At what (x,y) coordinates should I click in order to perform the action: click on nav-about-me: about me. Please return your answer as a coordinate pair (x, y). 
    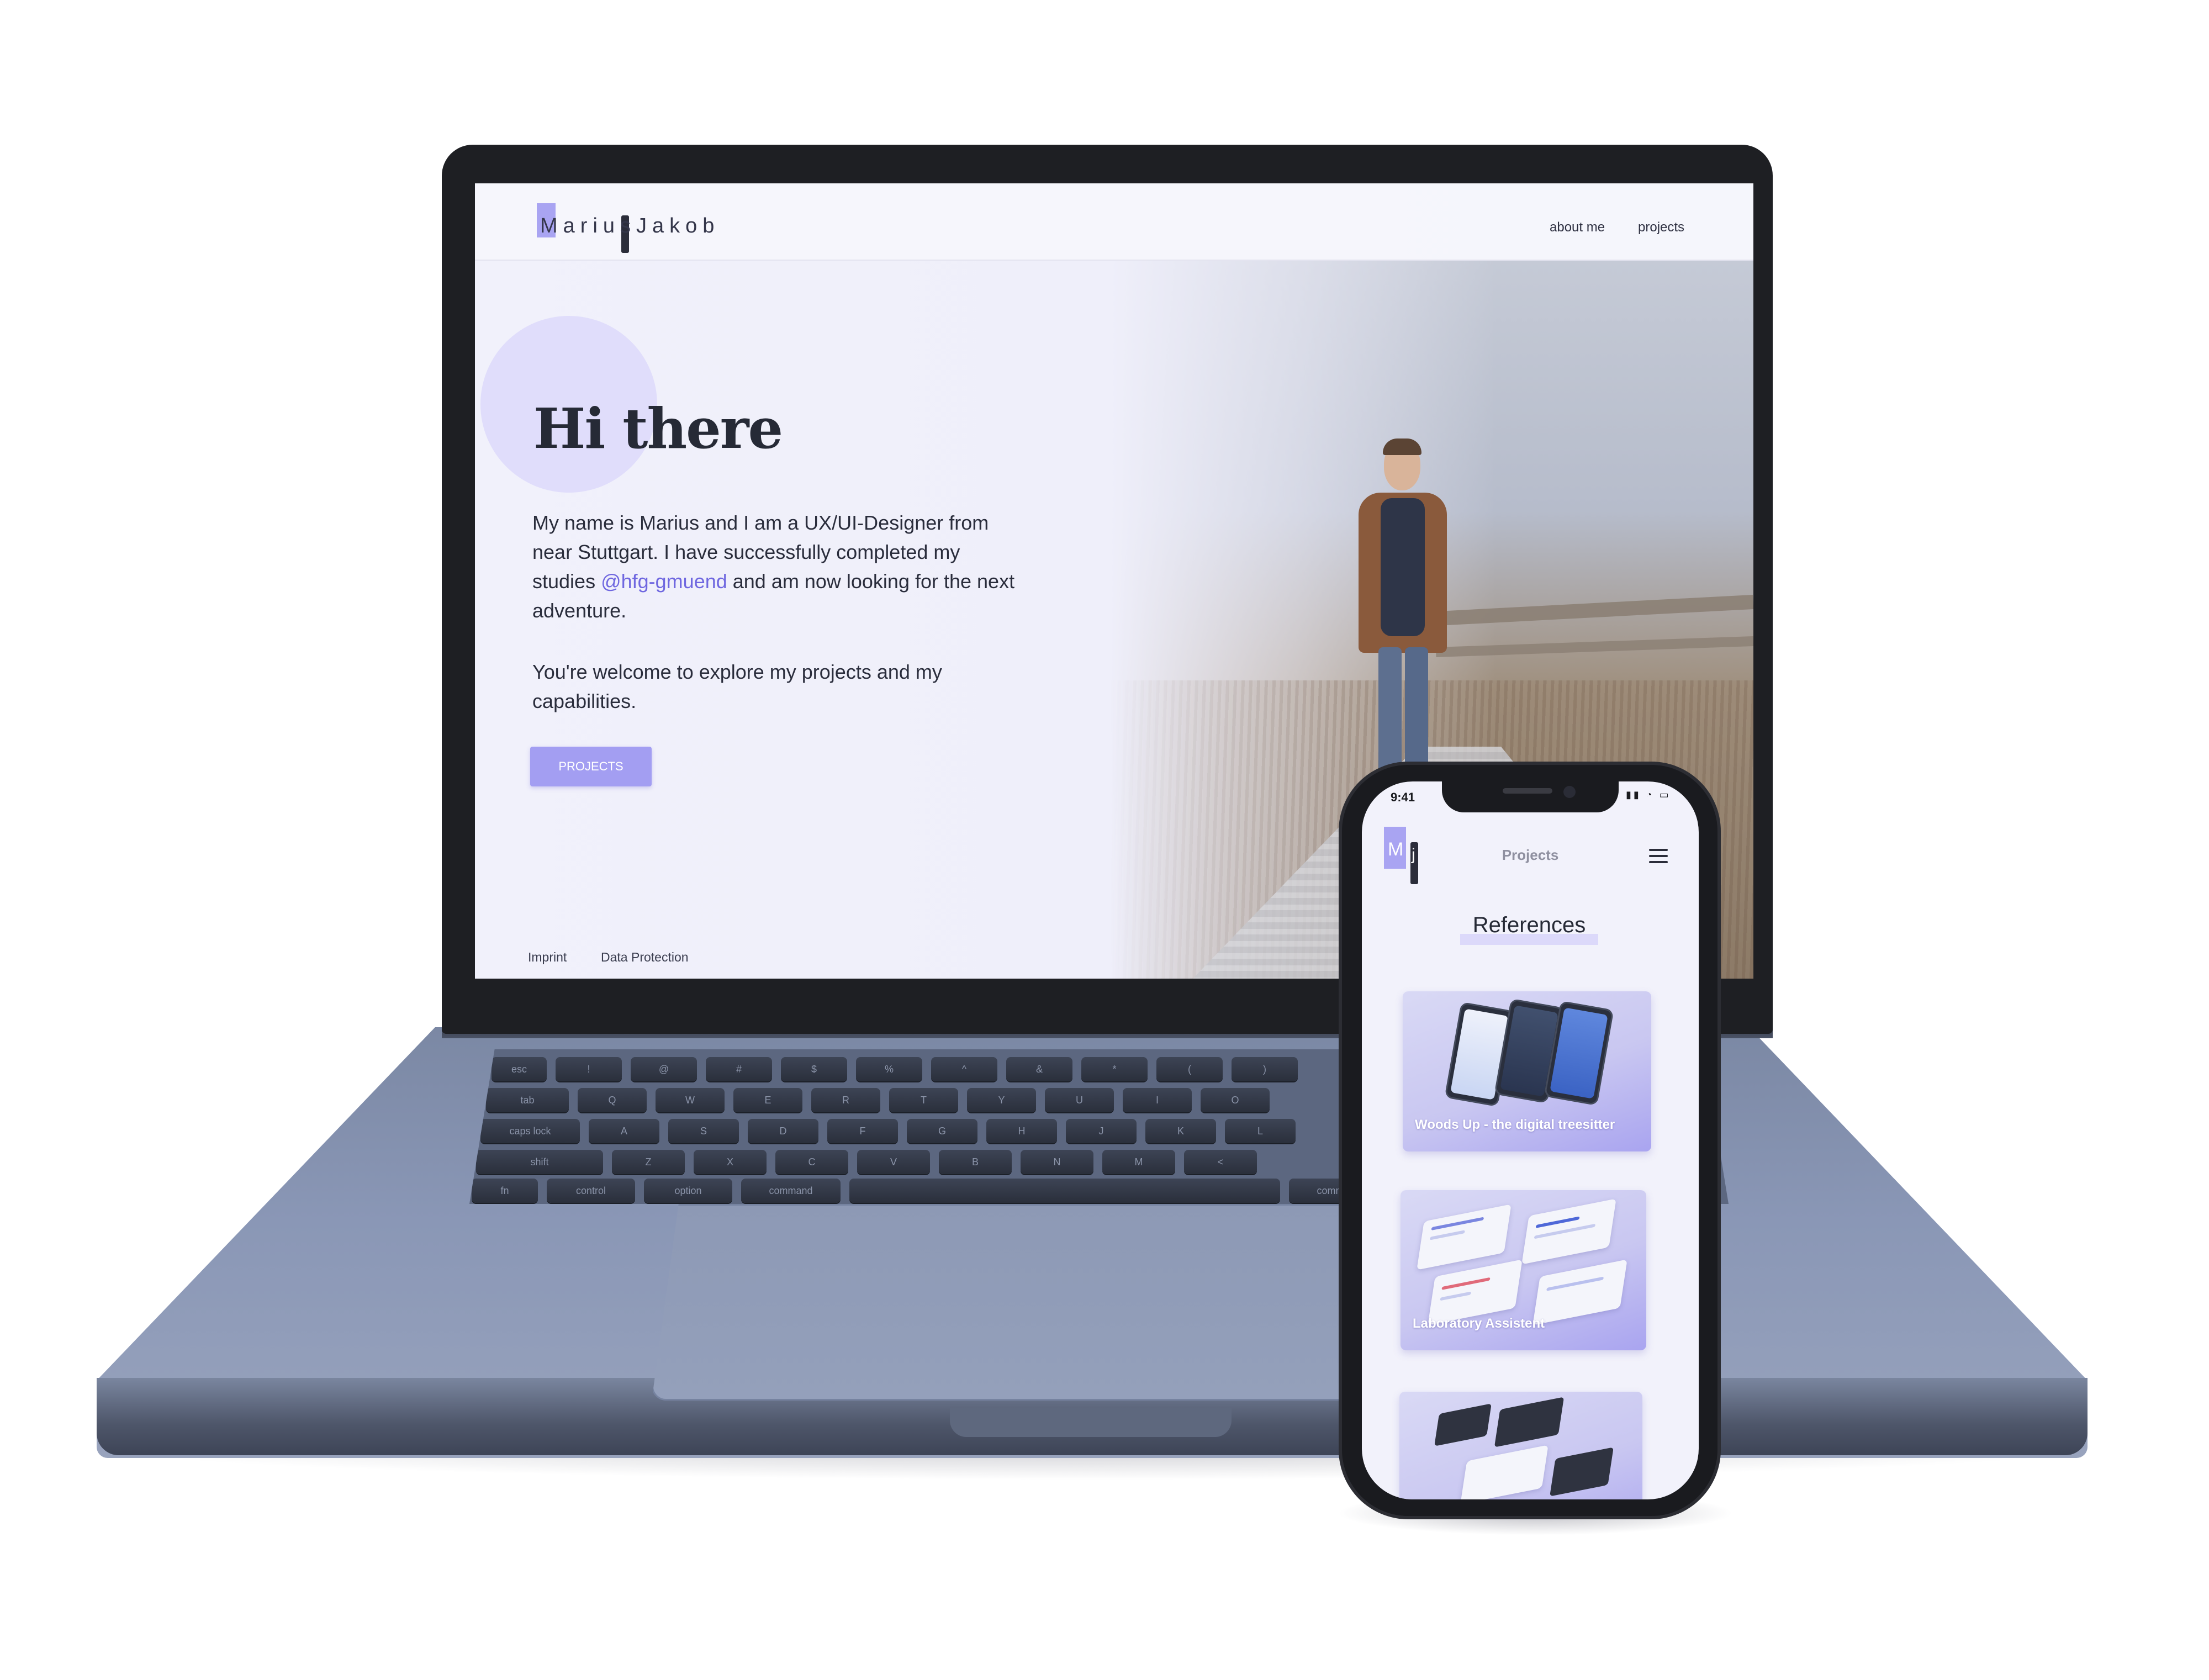
    Looking at the image, I should click on (1577, 228).